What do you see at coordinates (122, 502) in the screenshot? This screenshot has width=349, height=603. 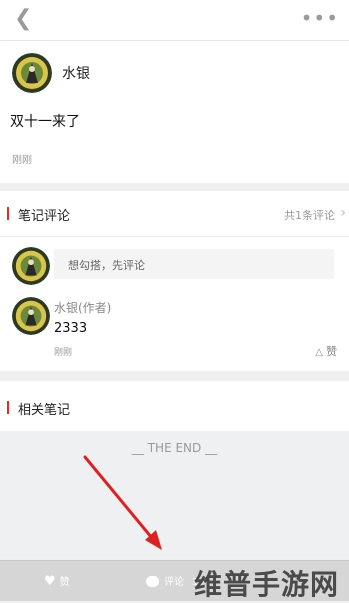 I see `red-arrow-annotation` at bounding box center [122, 502].